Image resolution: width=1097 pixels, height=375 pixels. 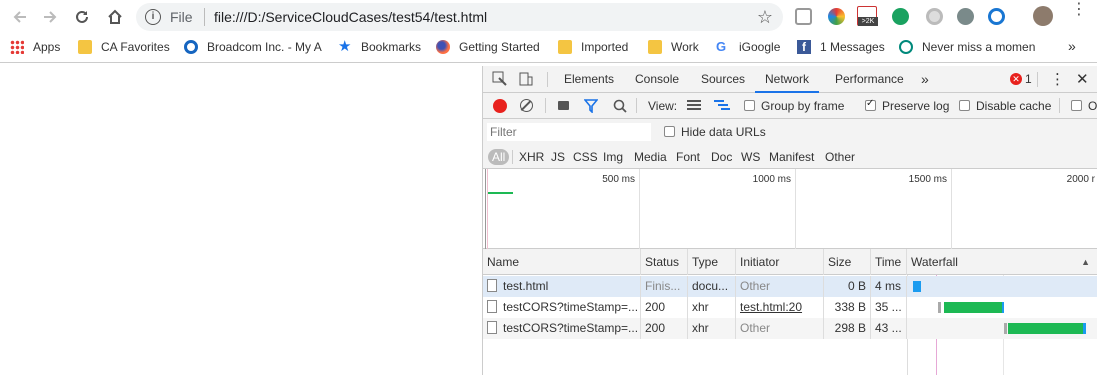 I want to click on preserve-log-label: Preserve log, so click(x=915, y=106).